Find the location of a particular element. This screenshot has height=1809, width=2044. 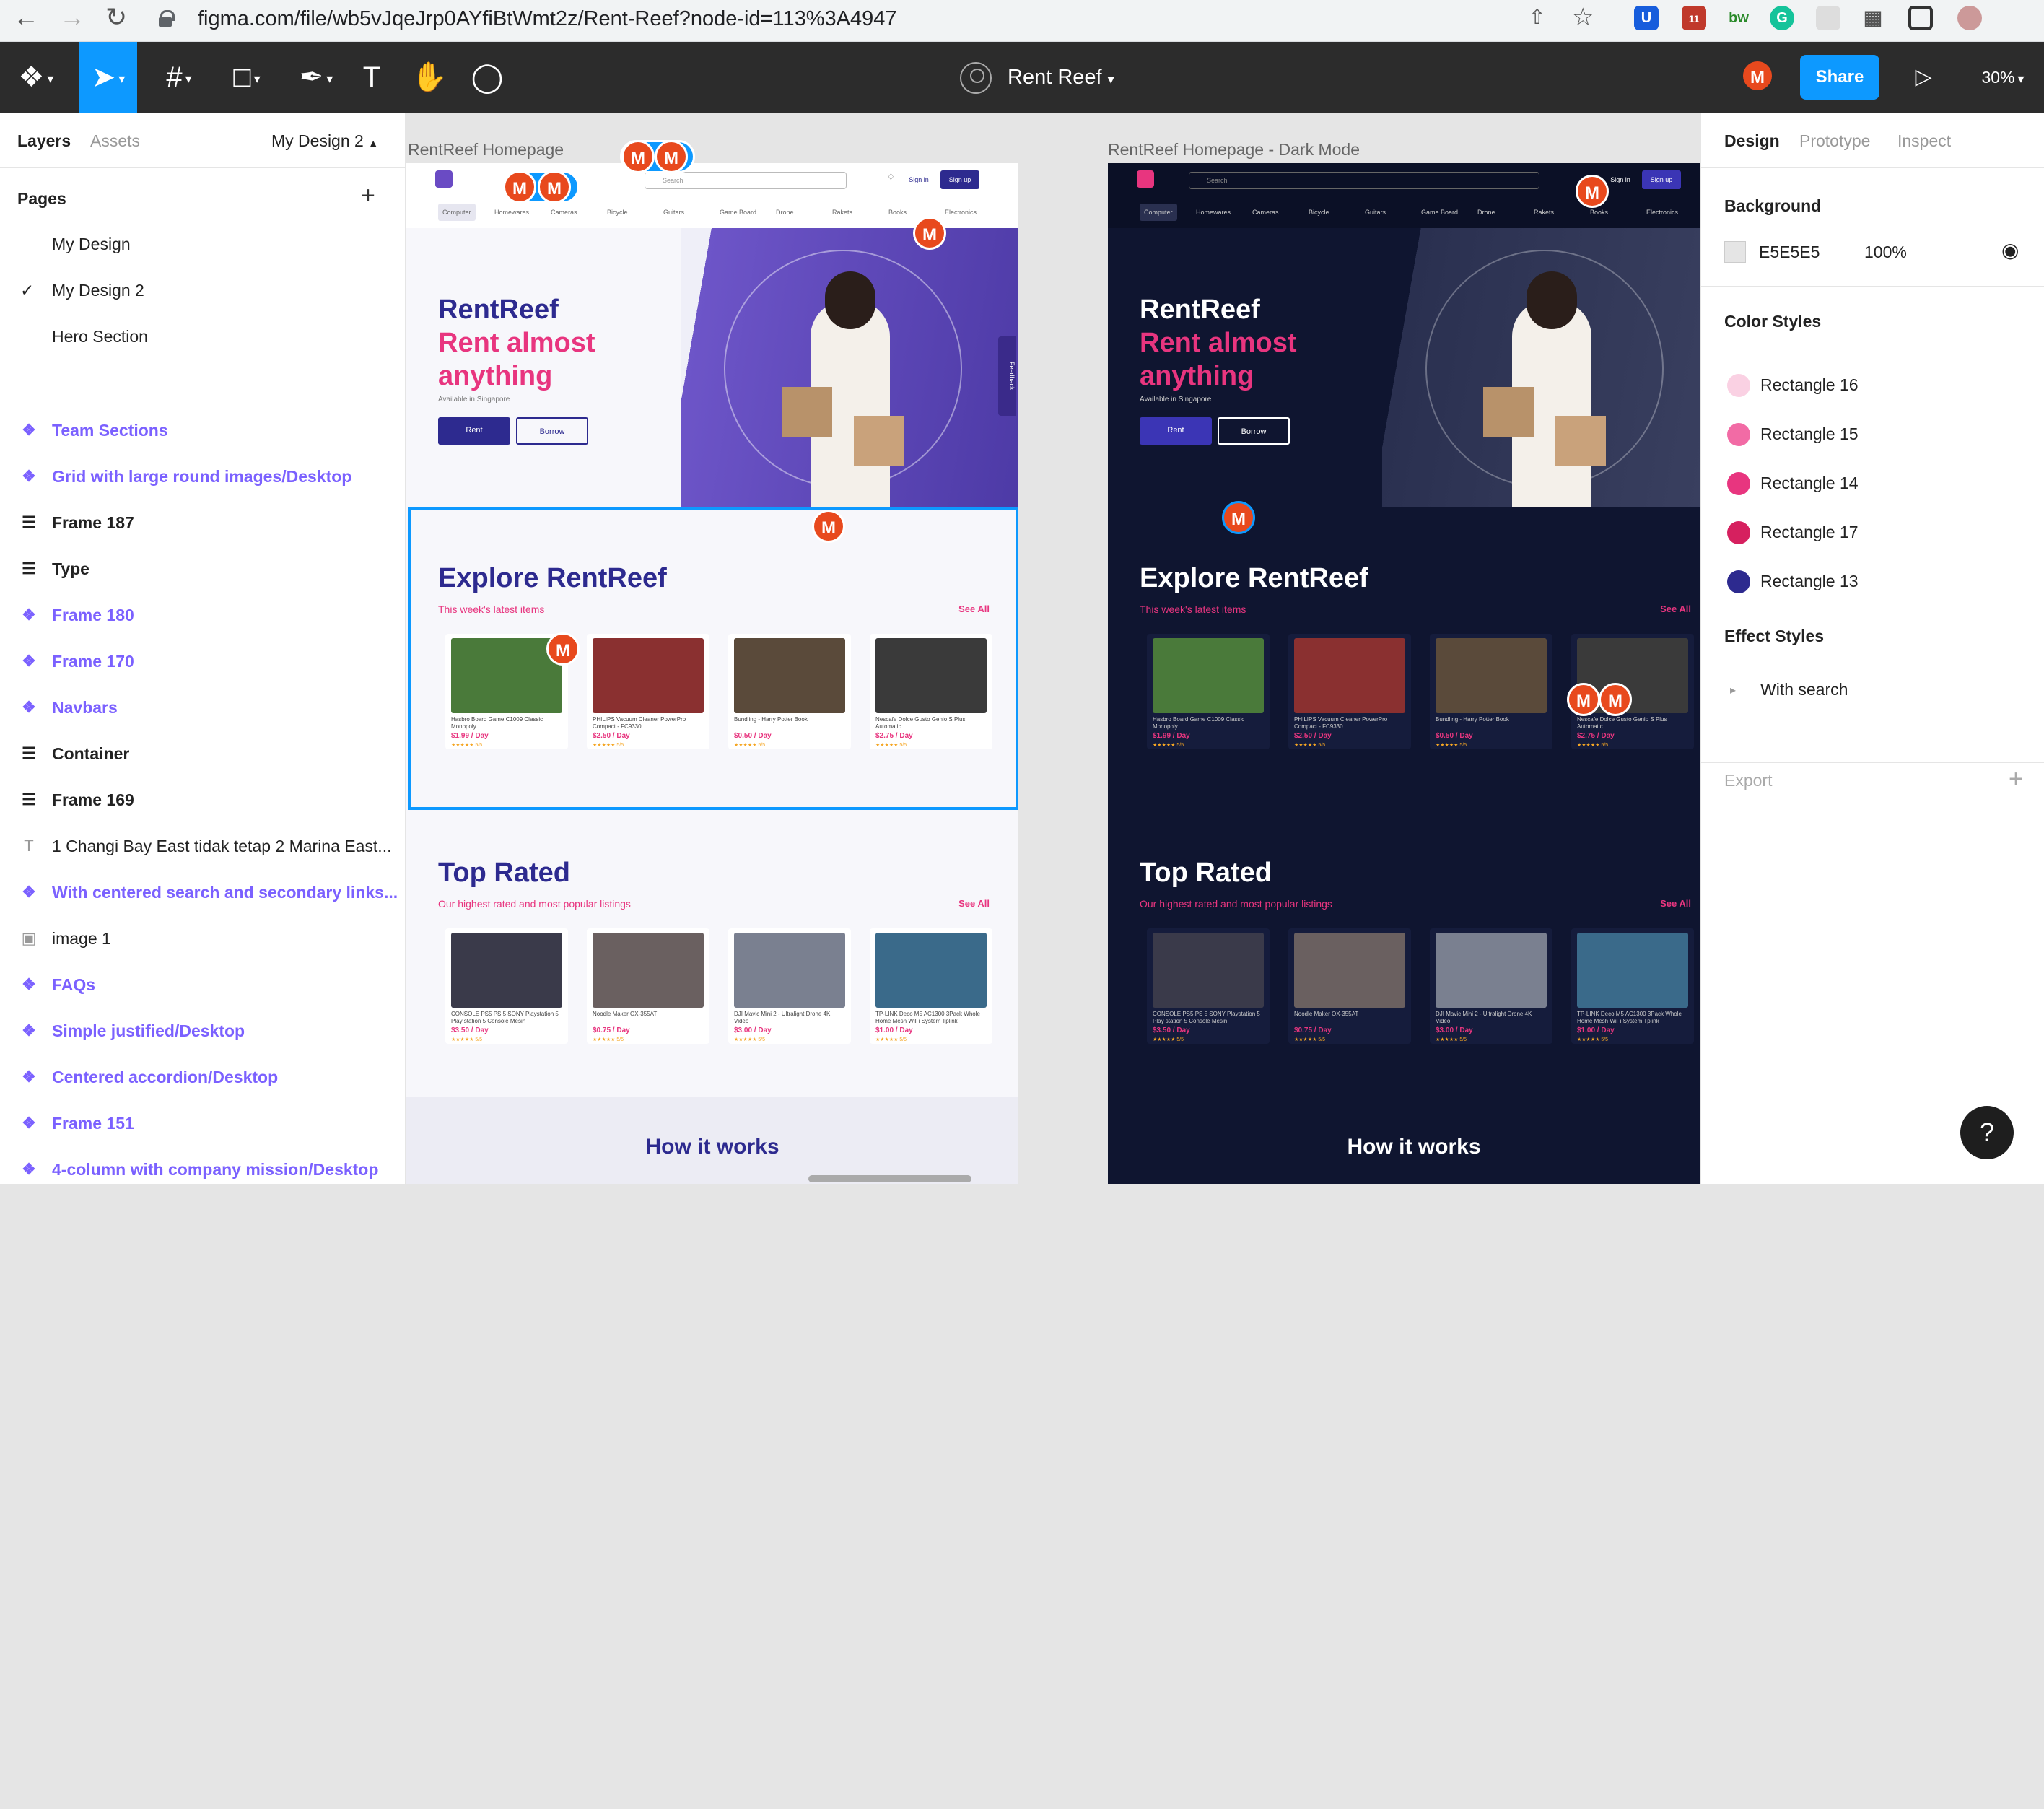

color-style-item: Rectangle 17 is located at coordinates (1809, 532).